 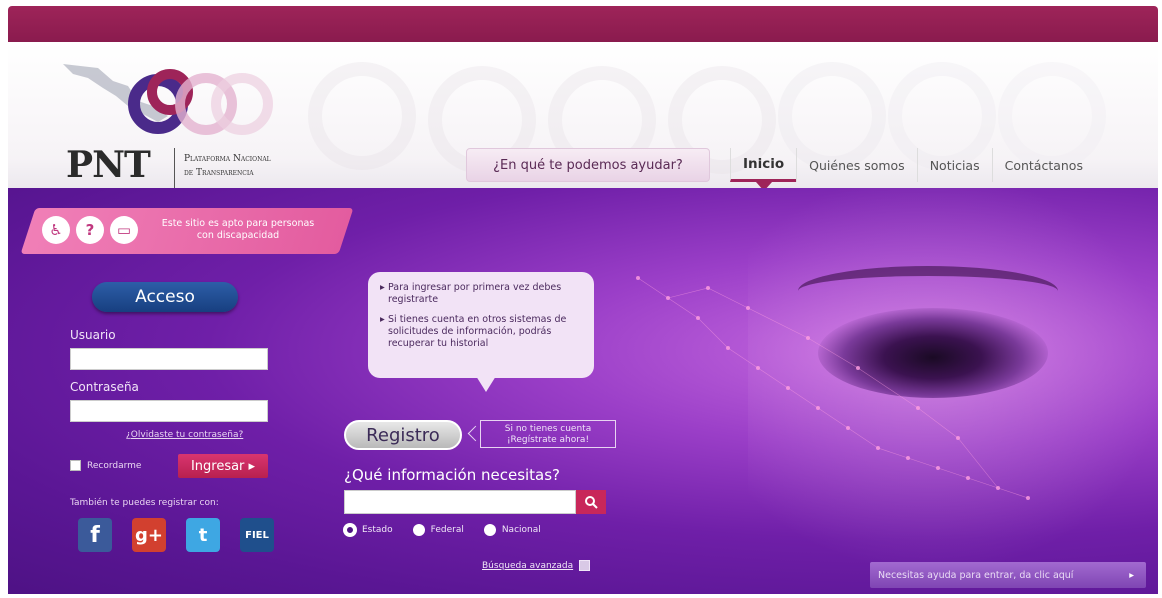 I want to click on forgot-password-link: ¿Olvidaste tu contraseña?, so click(x=184, y=435).